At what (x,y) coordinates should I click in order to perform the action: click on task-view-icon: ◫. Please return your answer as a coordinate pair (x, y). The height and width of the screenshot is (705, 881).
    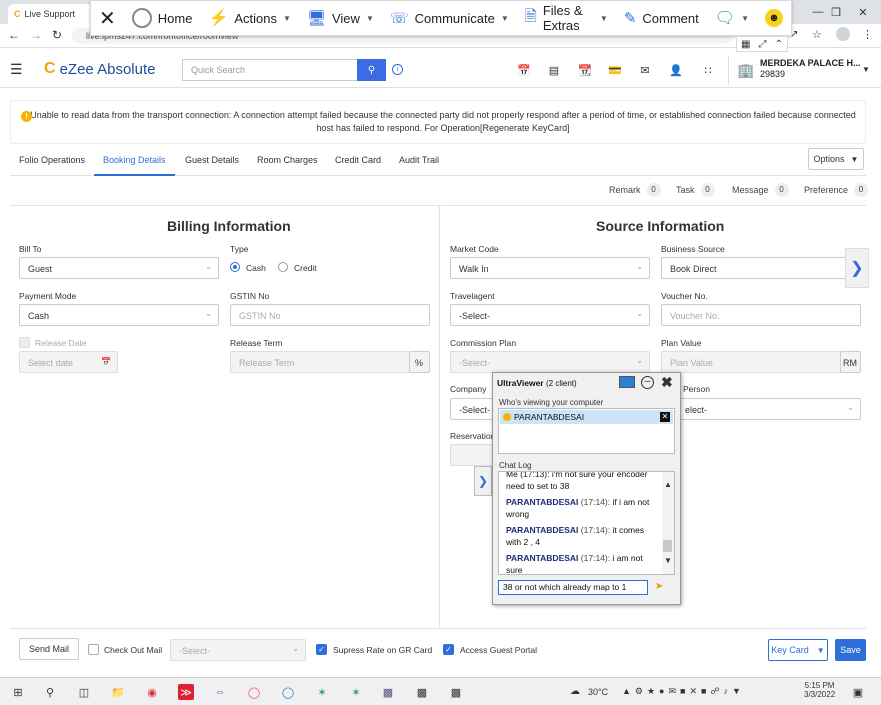
    Looking at the image, I should click on (84, 692).